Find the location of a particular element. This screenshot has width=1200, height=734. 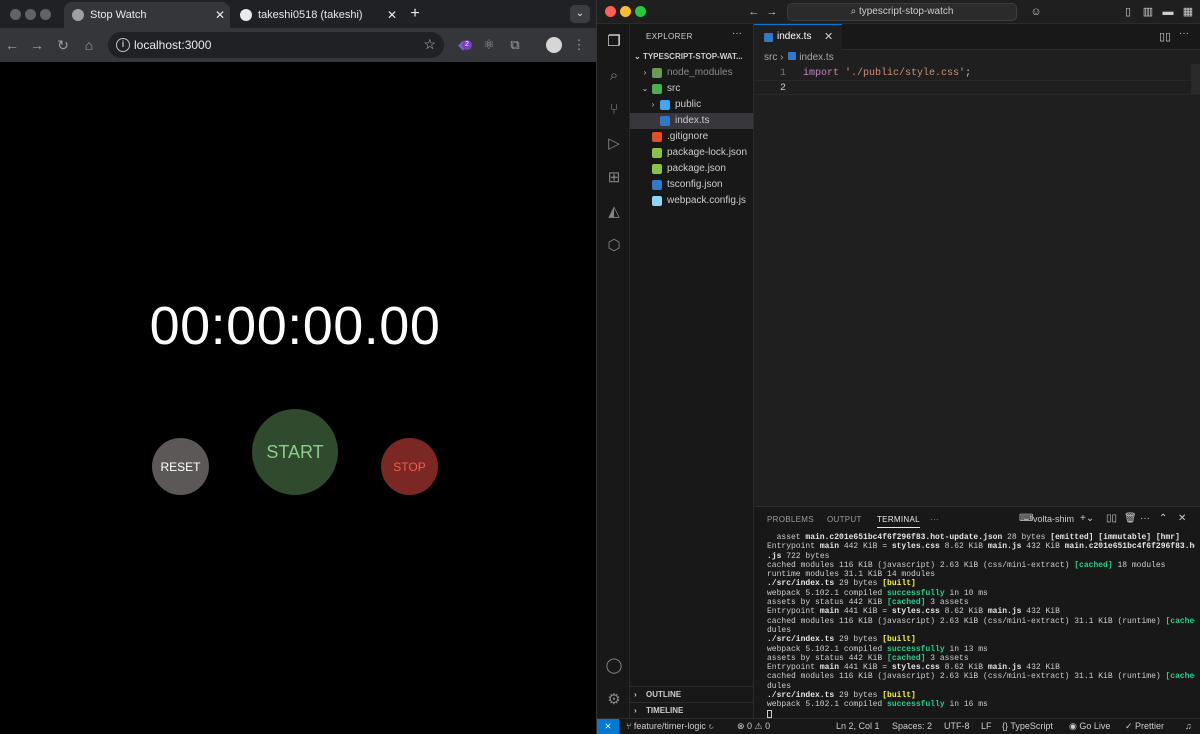

nav-forward-icon: → is located at coordinates (772, 12).